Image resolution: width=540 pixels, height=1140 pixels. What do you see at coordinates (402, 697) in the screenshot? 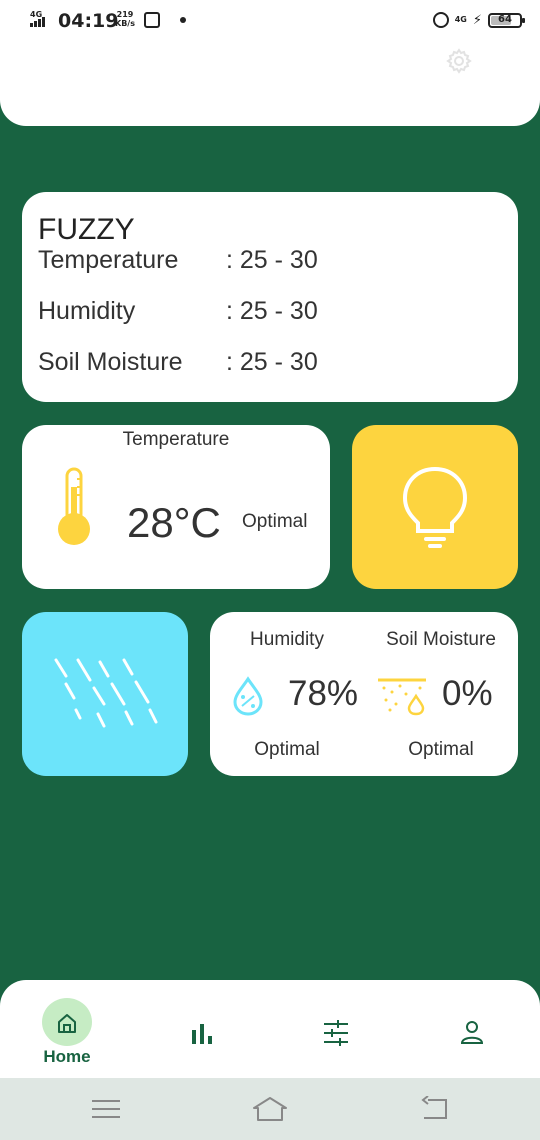
I see `soil-moisture-icon` at bounding box center [402, 697].